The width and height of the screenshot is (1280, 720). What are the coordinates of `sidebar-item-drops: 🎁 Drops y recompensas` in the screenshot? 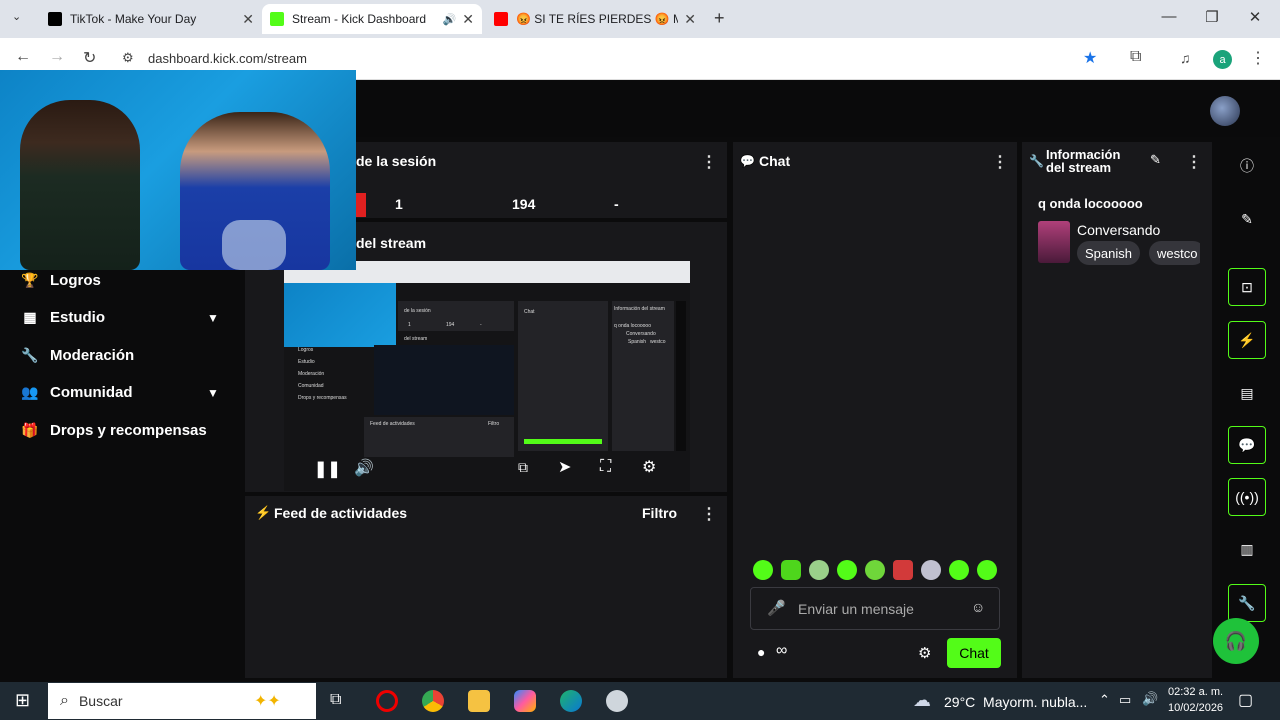 It's located at (113, 430).